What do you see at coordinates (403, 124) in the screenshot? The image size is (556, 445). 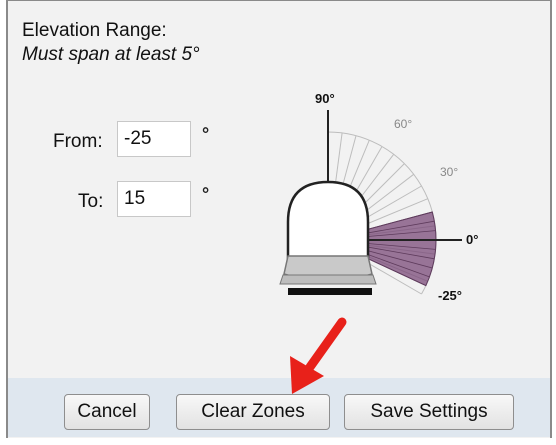 I see `label-60-degrees: 60°` at bounding box center [403, 124].